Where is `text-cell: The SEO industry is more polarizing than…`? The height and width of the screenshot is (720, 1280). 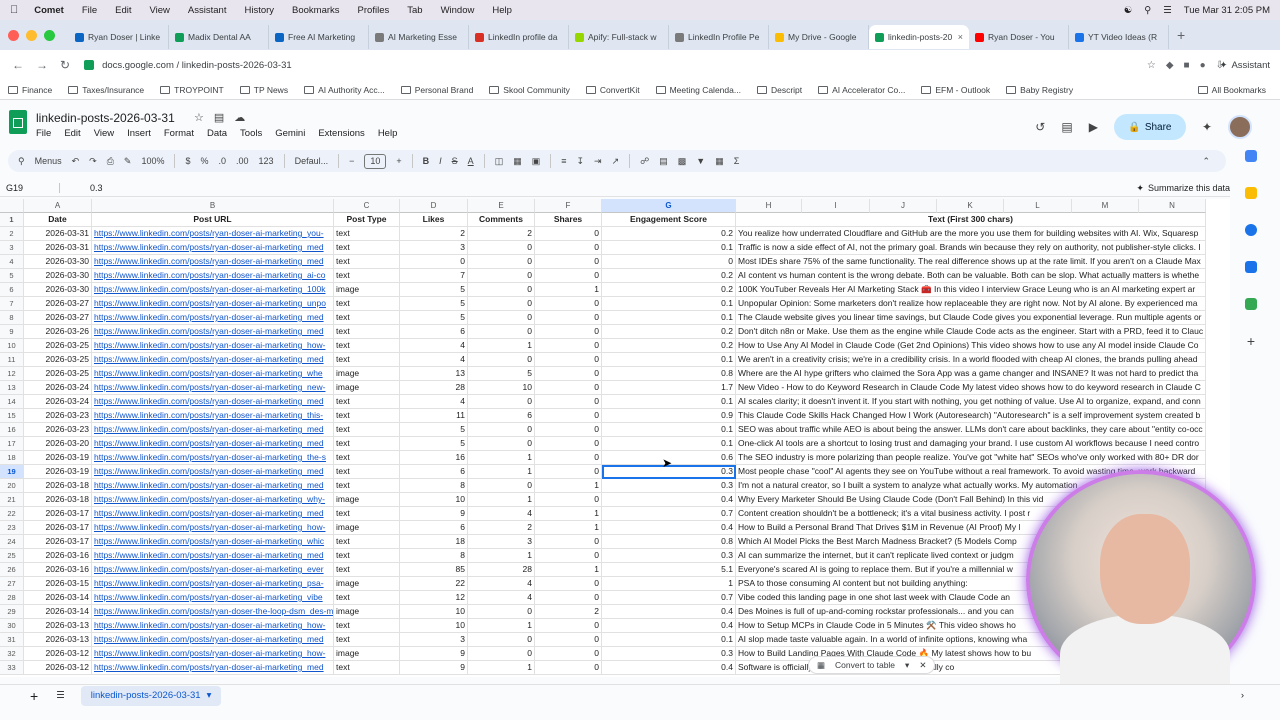
text-cell: The SEO industry is more polarizing than… is located at coordinates (971, 458).